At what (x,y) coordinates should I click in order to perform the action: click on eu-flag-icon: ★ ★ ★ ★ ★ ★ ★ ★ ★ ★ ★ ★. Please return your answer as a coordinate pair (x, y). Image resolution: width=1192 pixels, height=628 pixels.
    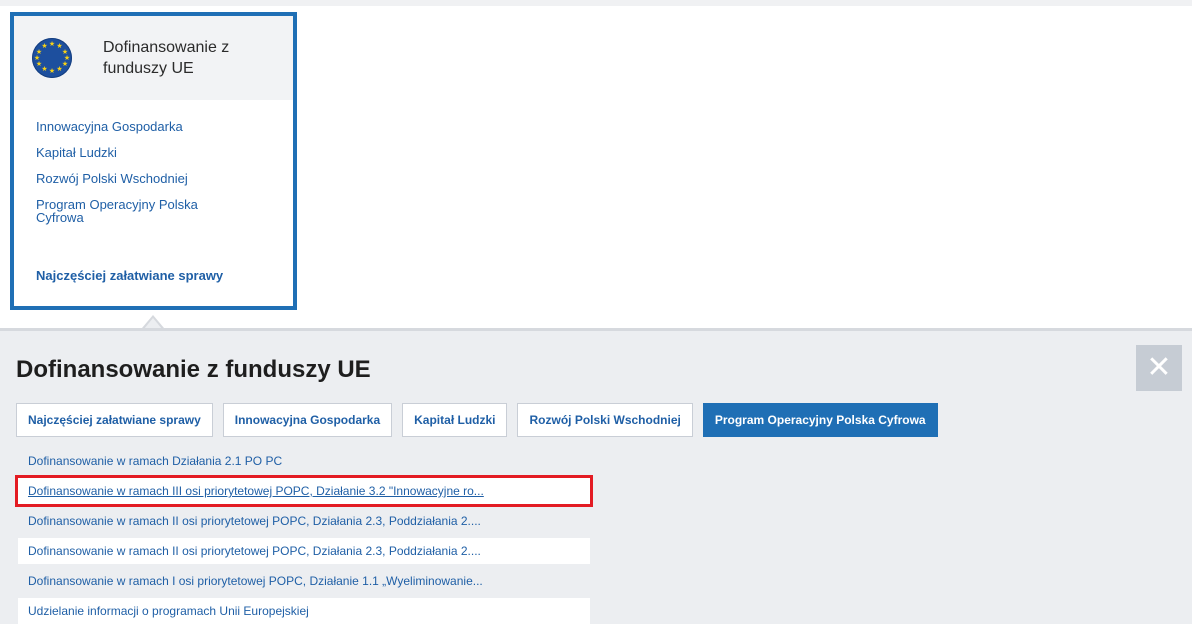
    Looking at the image, I should click on (52, 58).